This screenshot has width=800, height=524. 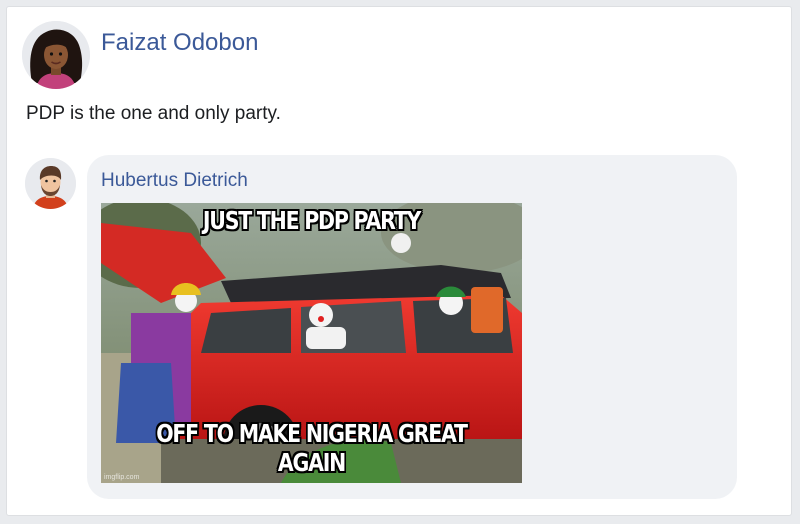 What do you see at coordinates (312, 448) in the screenshot?
I see `meme-bottom-caption: OFF TO MAKE NIGERIA GREAT AGAIN` at bounding box center [312, 448].